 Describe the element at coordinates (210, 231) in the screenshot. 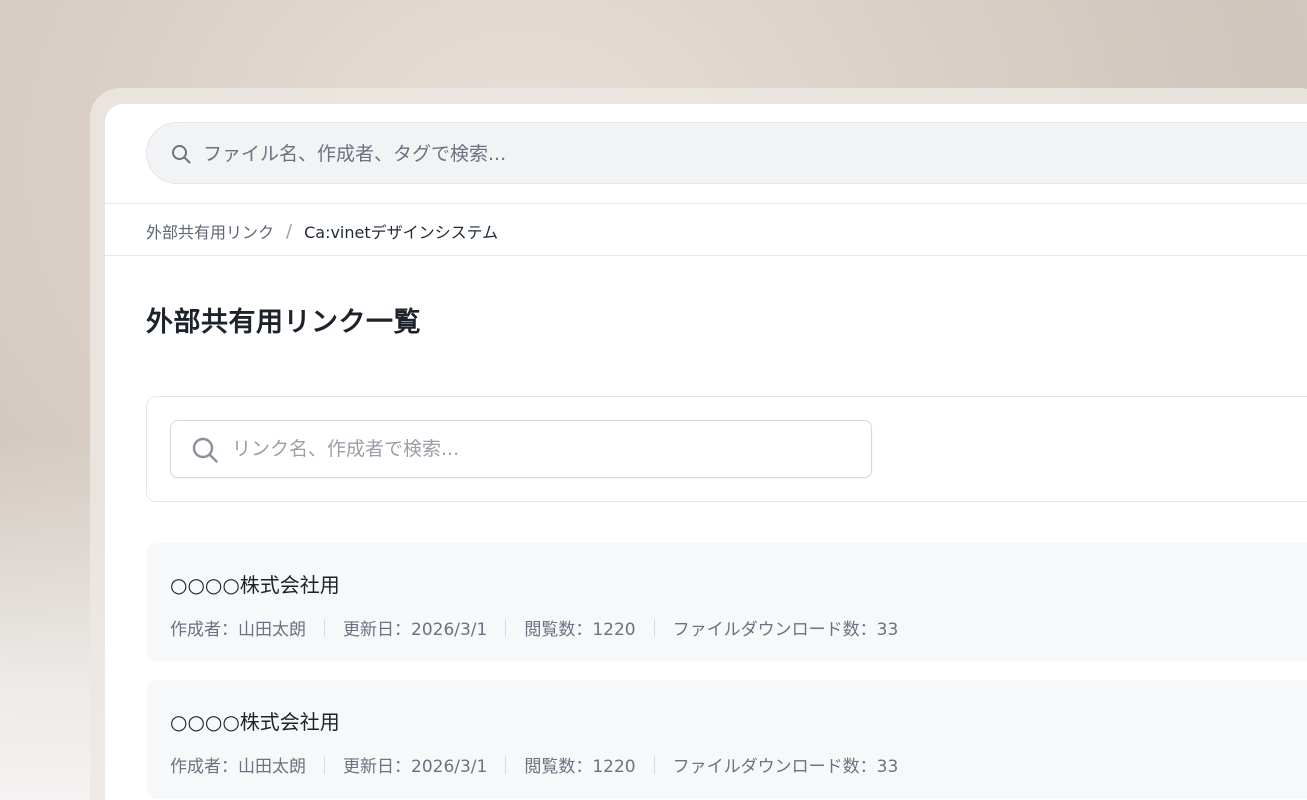

I see `breadcrumb-link-external-links: 外部共有用リンク` at that location.